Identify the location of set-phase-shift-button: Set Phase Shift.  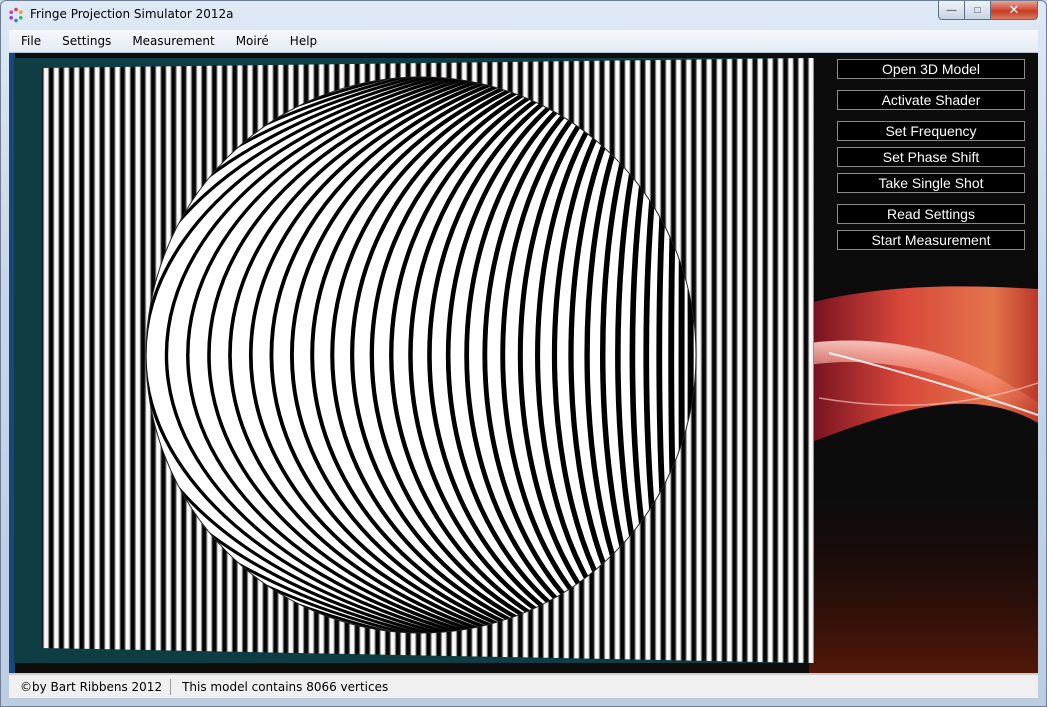
(931, 157).